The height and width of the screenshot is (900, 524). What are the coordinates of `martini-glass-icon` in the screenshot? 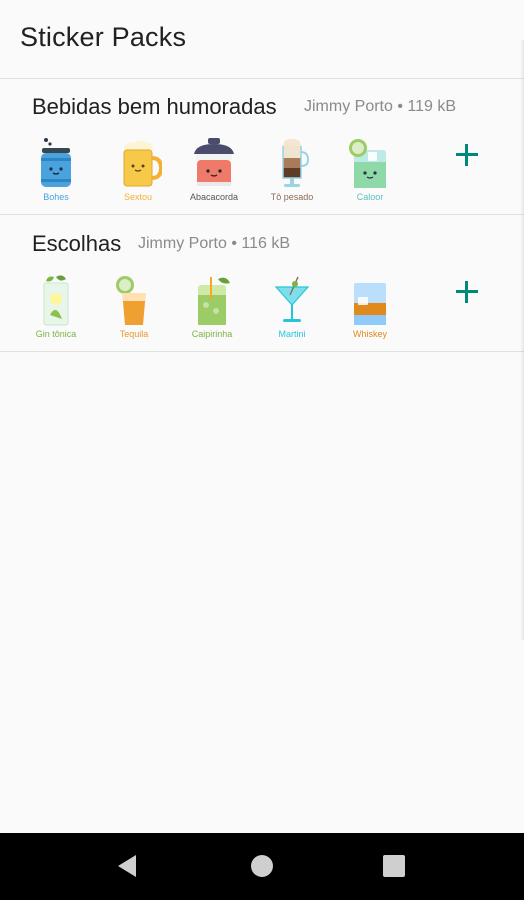 It's located at (292, 299).